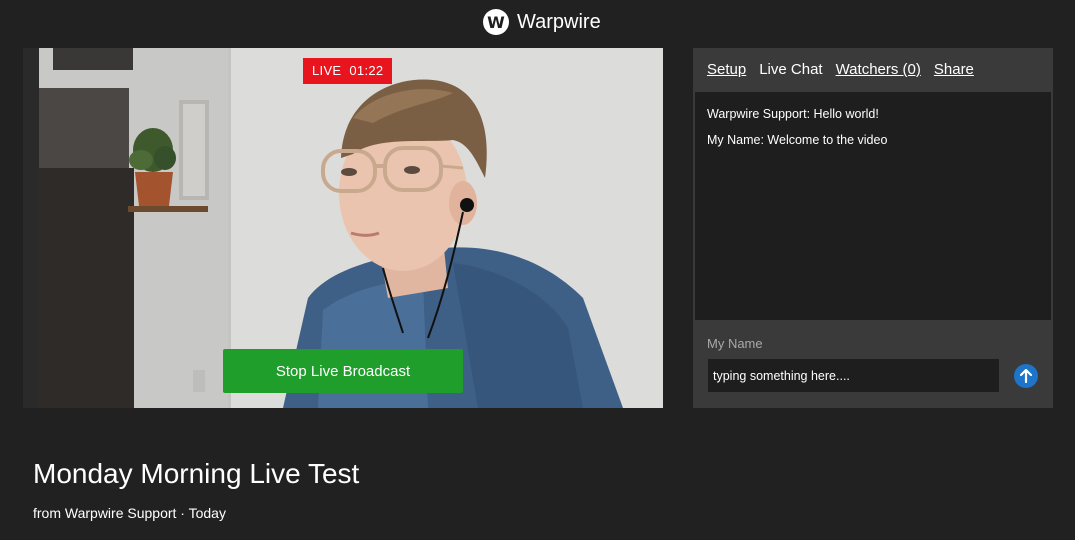 The width and height of the screenshot is (1075, 540). What do you see at coordinates (366, 70) in the screenshot?
I see `elapsed-time: 01:22` at bounding box center [366, 70].